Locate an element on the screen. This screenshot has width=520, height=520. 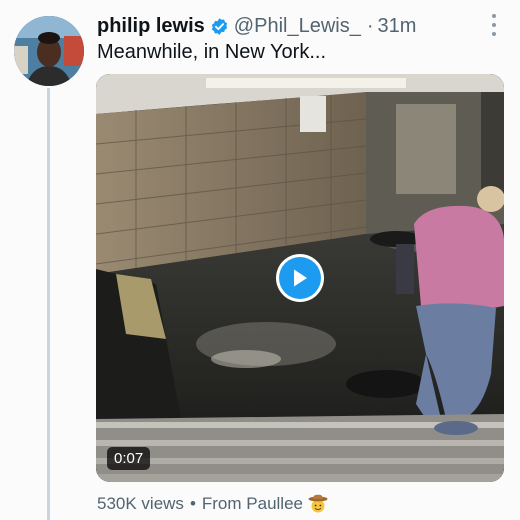
video-source-link: From Paullee is located at coordinates (252, 504).